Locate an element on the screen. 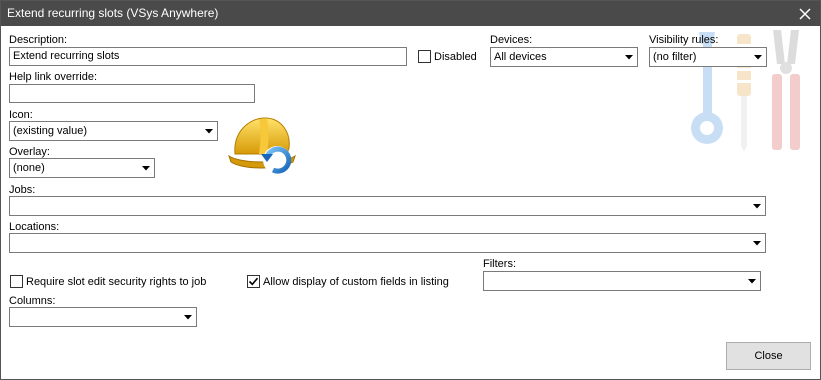 This screenshot has width=821, height=380. devices-dropdown: All devices is located at coordinates (564, 57).